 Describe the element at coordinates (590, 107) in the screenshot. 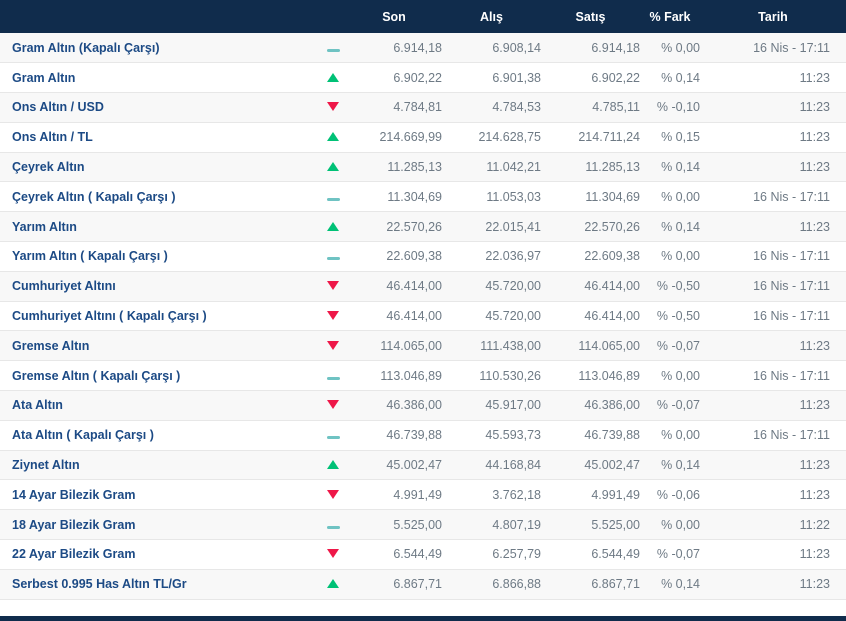

I see `satis-value: 4.785,11` at that location.